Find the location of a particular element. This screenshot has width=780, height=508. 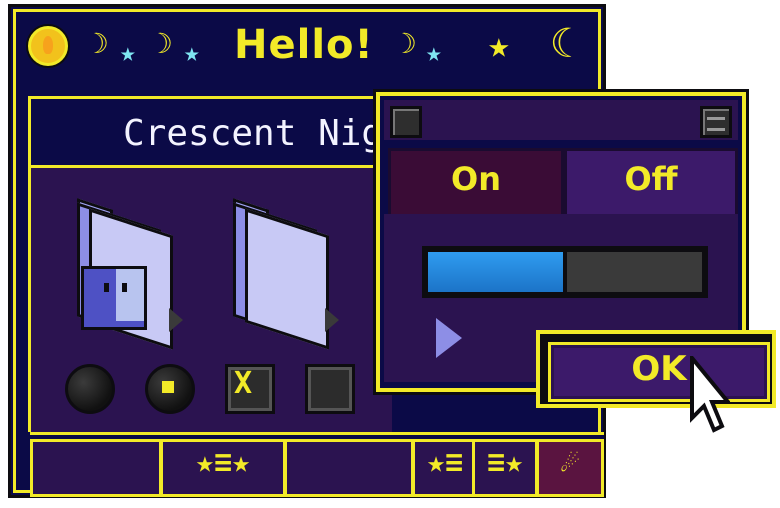

zoom-box-icon is located at coordinates (716, 122).